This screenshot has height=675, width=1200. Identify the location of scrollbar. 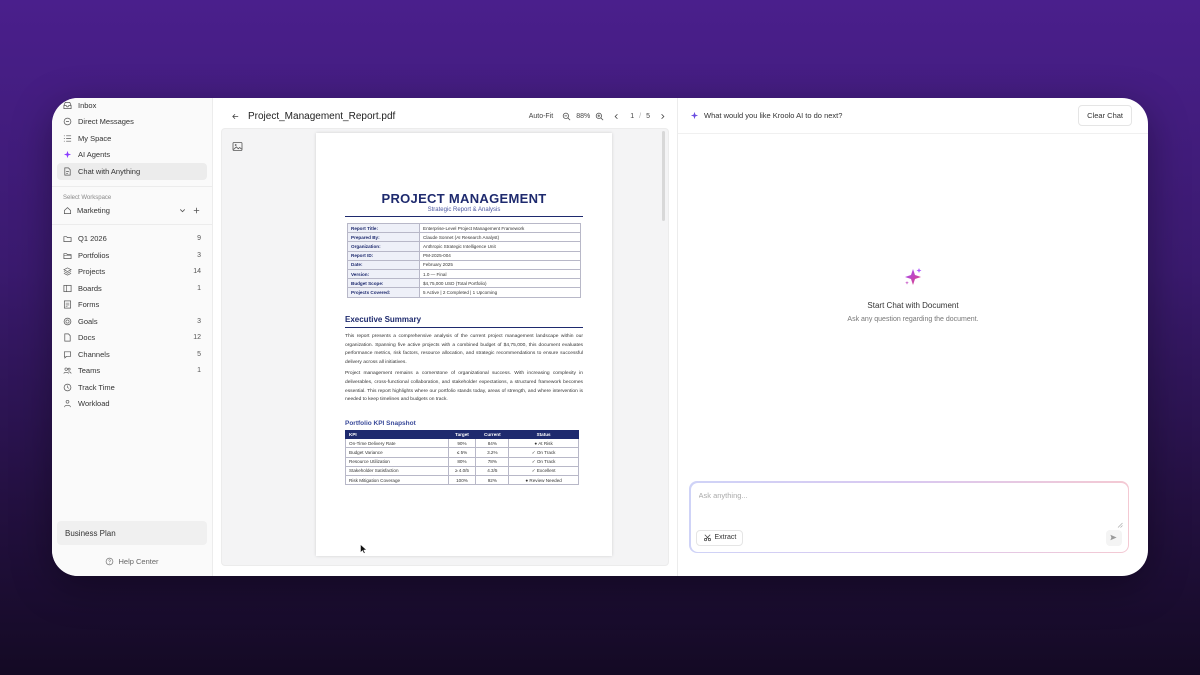
(663, 176).